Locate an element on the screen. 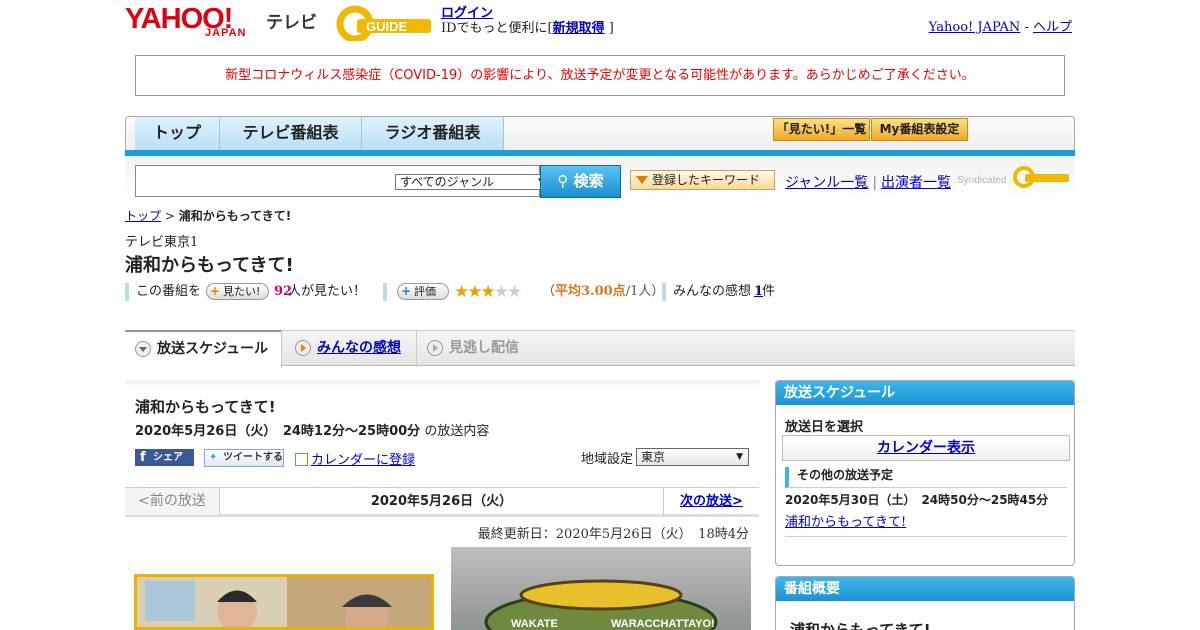 This screenshot has height=630, width=1200. facebook-share-button: f シェア is located at coordinates (164, 457).